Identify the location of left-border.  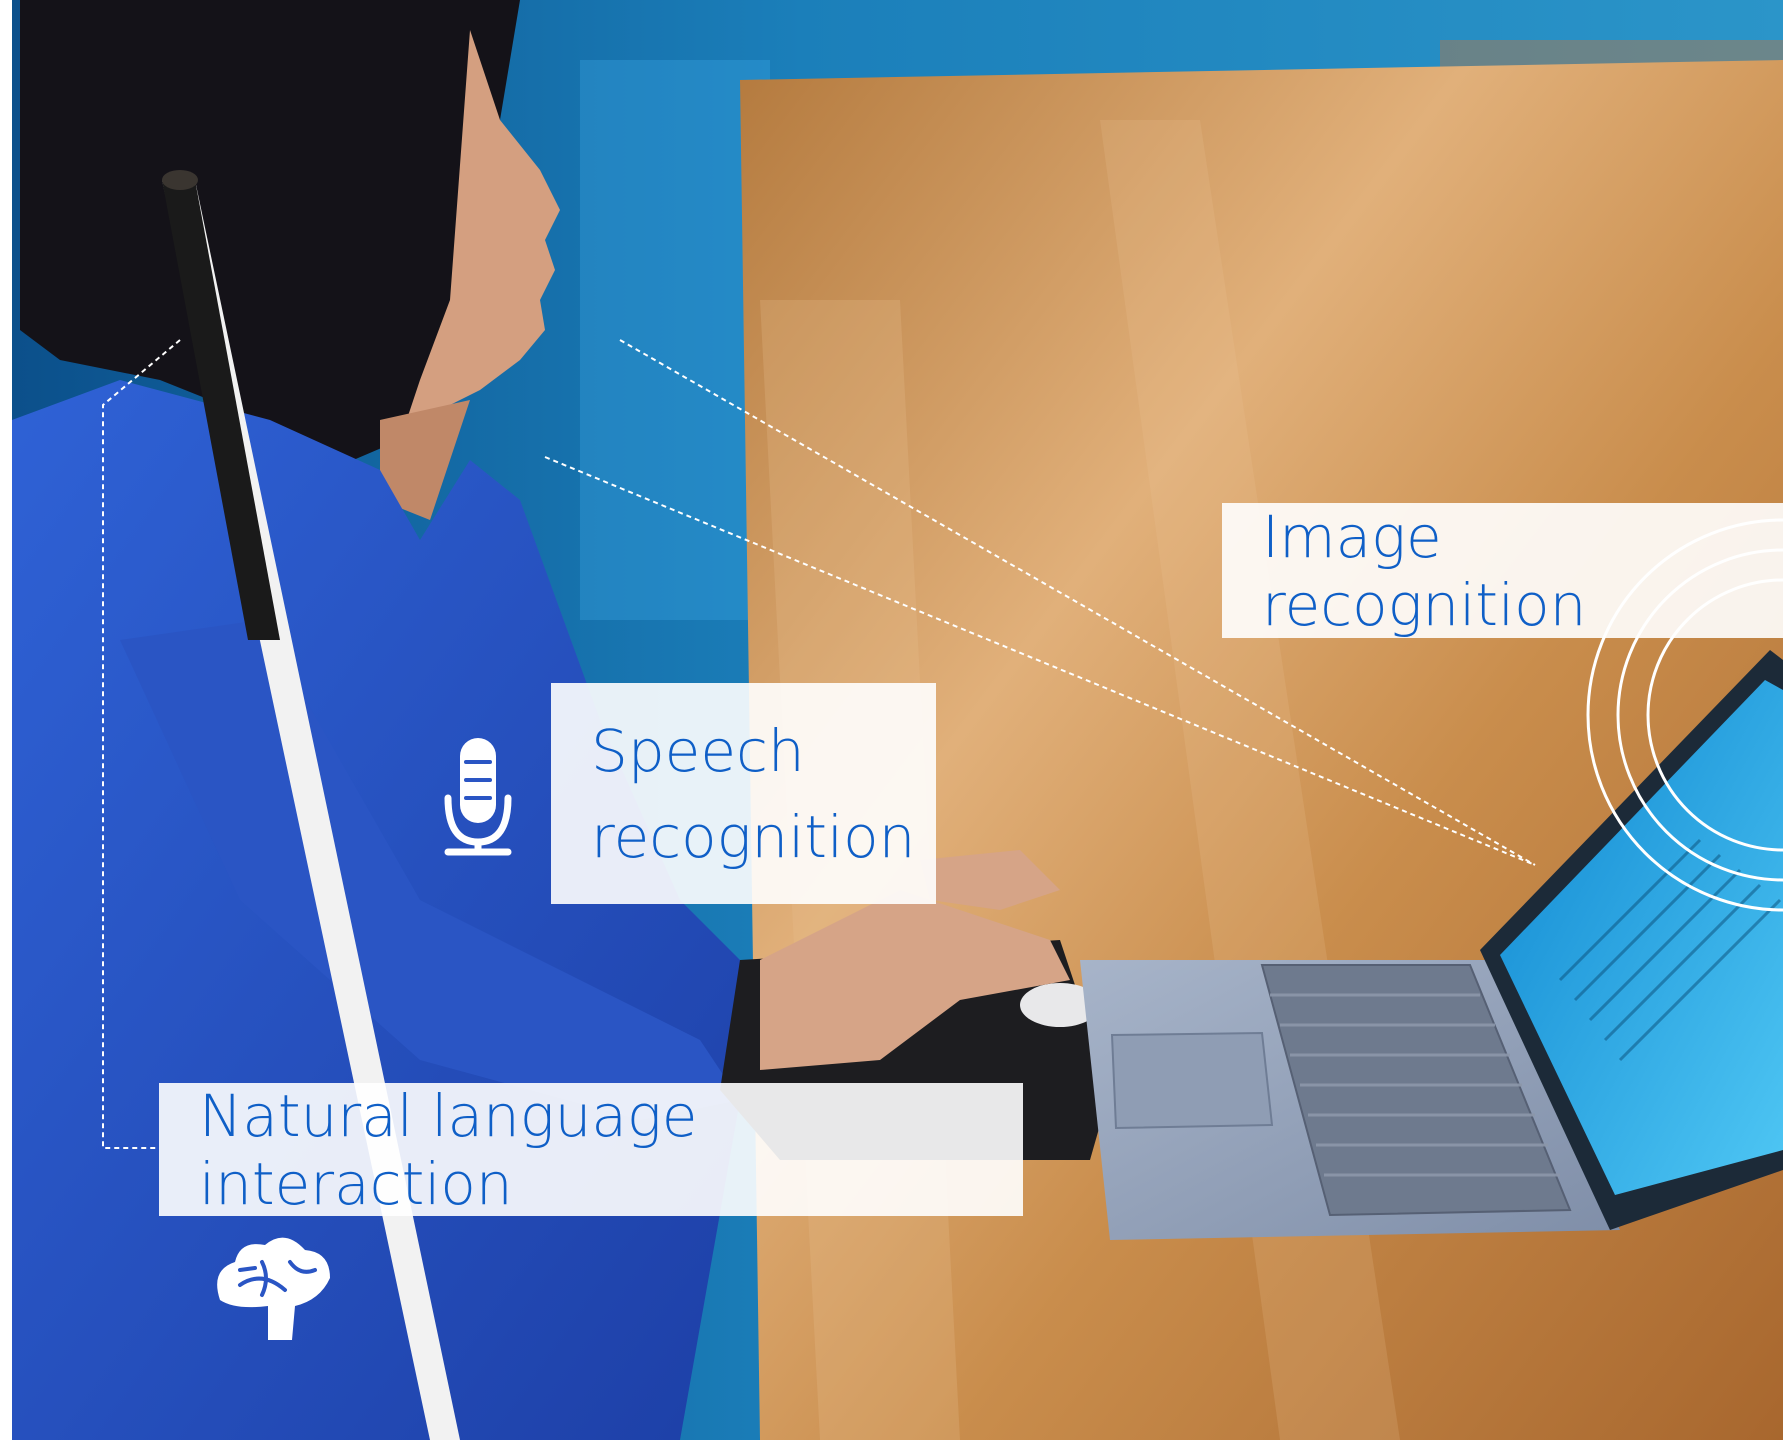
(6, 720).